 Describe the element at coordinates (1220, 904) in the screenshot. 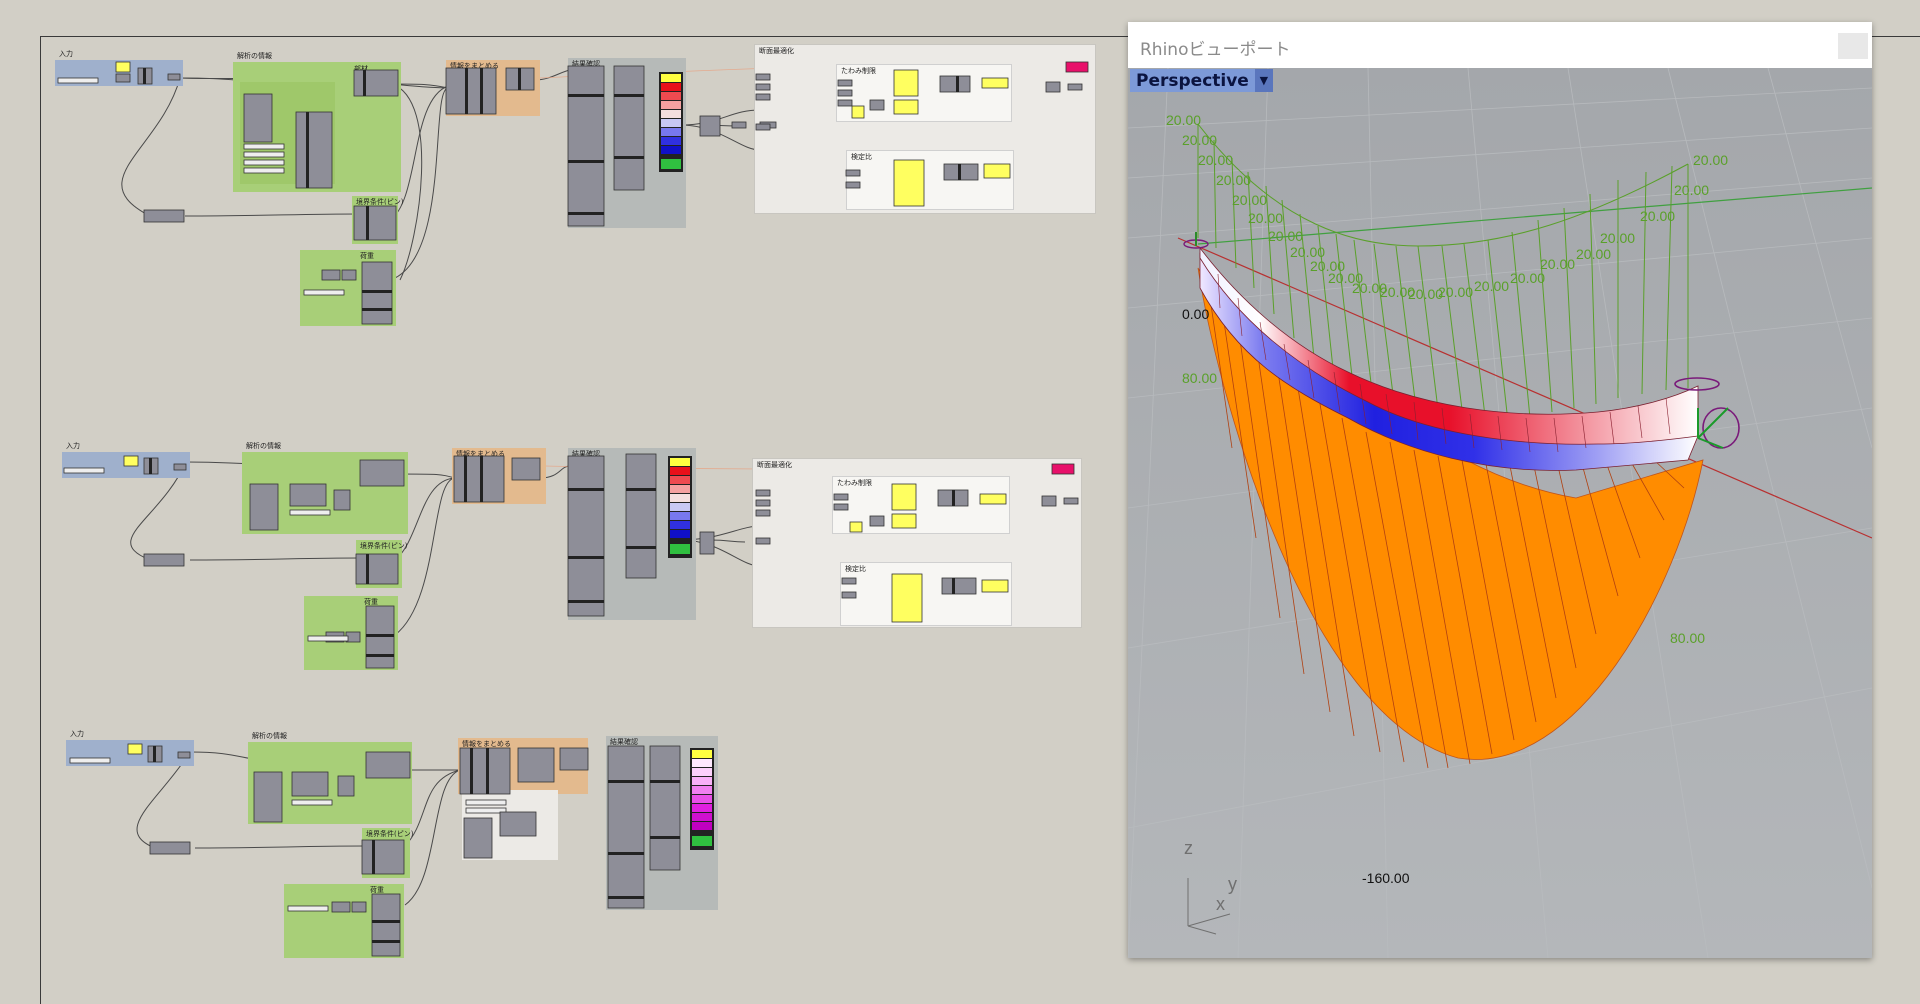

I see `axis-x-label: x` at that location.